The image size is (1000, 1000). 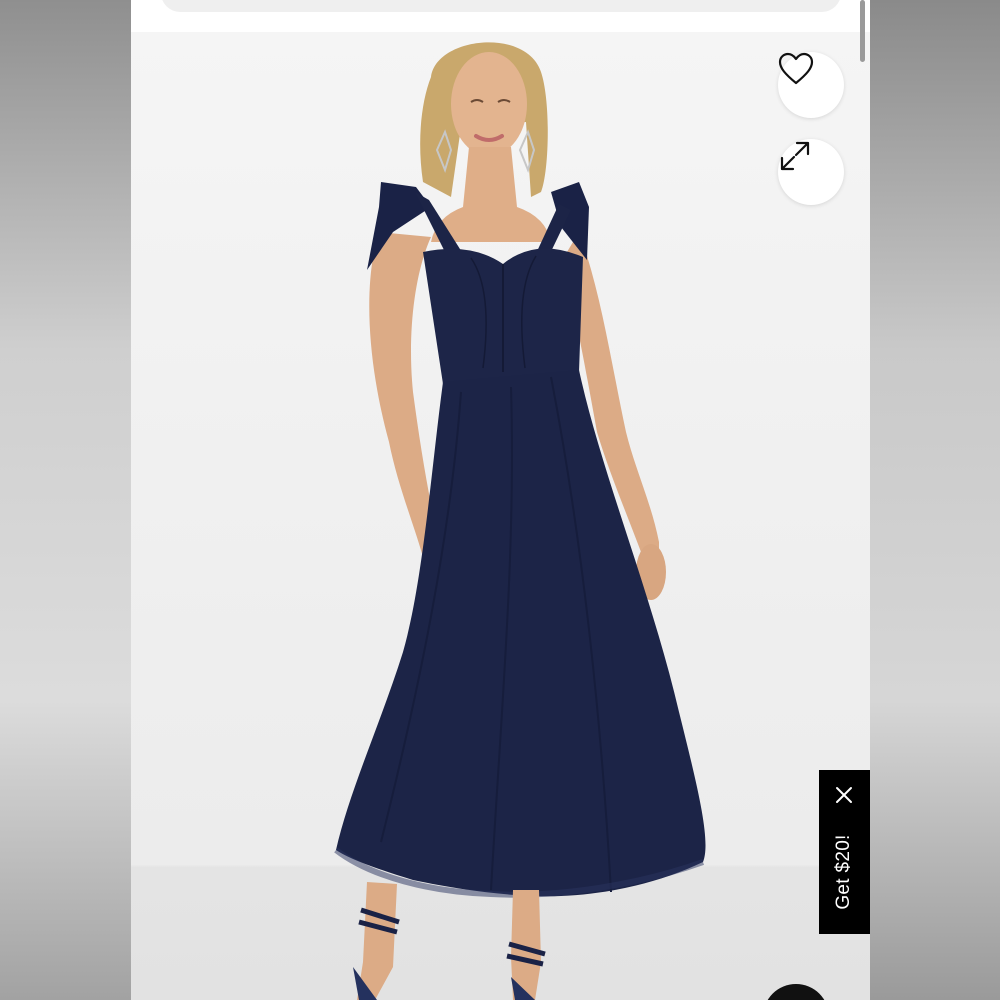 What do you see at coordinates (796, 68) in the screenshot?
I see `heart-icon` at bounding box center [796, 68].